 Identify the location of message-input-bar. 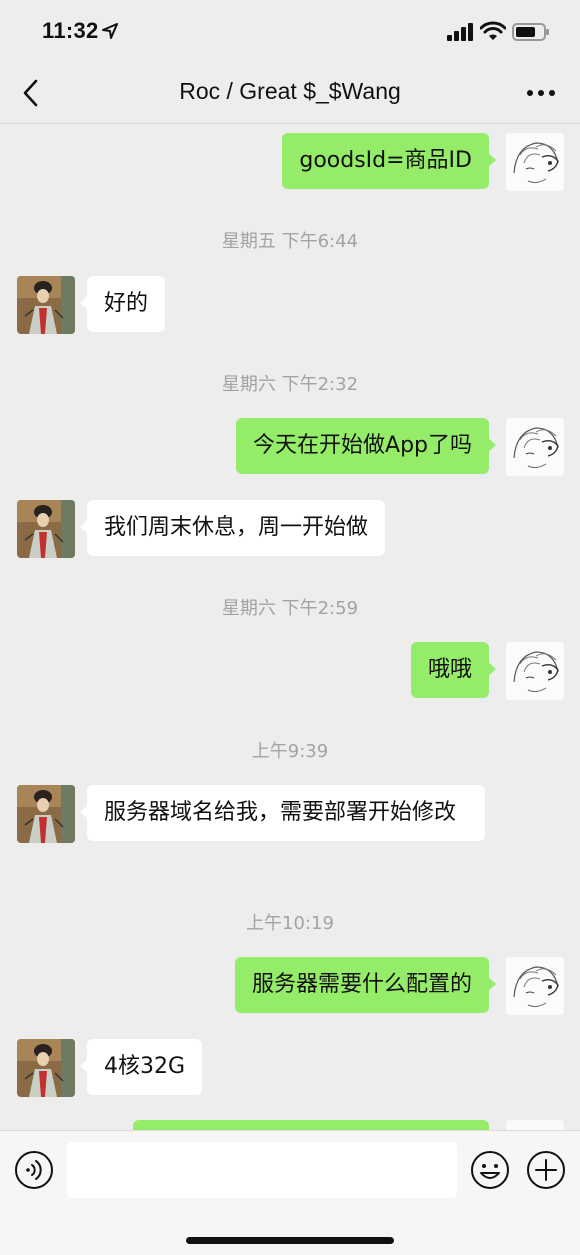
(290, 1192).